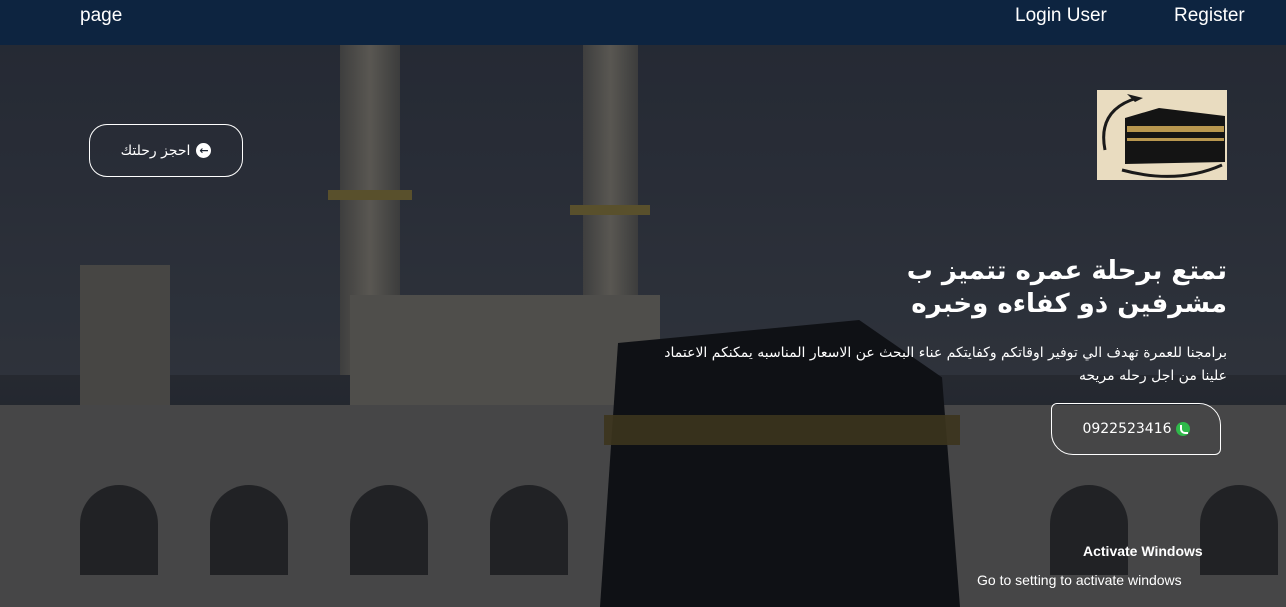 The width and height of the screenshot is (1286, 607). Describe the element at coordinates (1209, 16) in the screenshot. I see `nav-register-link: Register` at that location.